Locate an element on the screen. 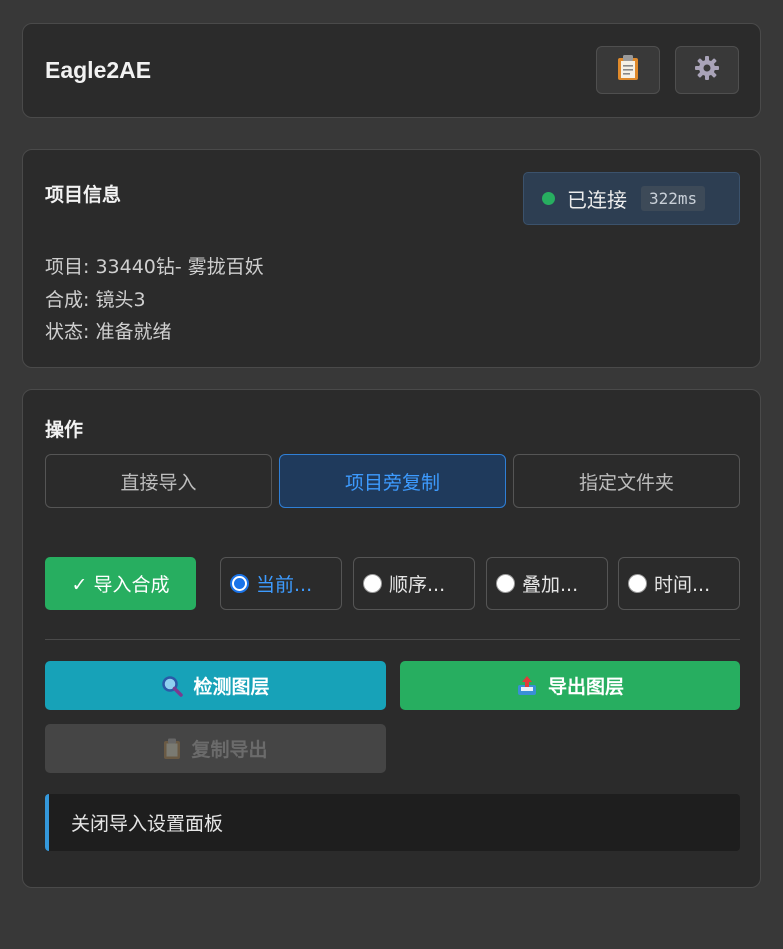  project-info-title: 项目信息 is located at coordinates (83, 195).